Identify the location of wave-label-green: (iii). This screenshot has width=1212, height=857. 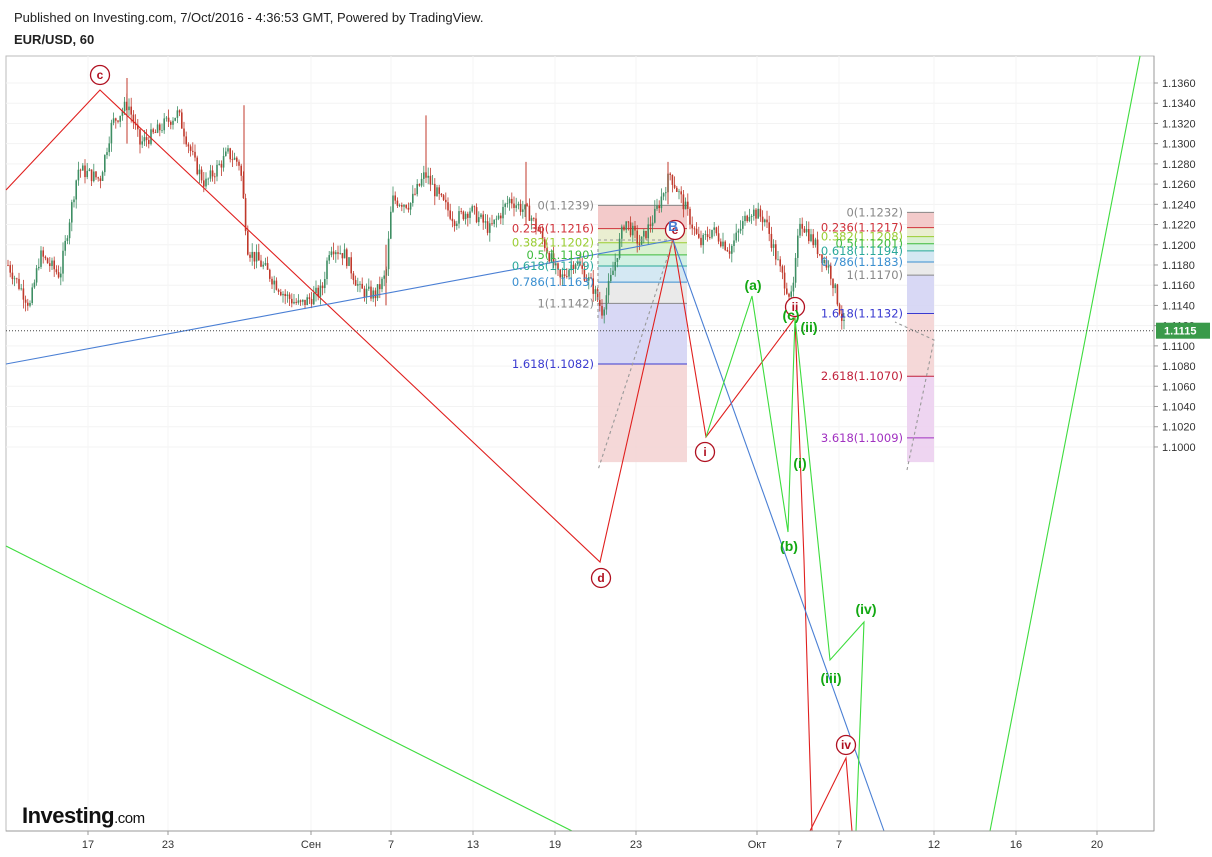
(831, 678).